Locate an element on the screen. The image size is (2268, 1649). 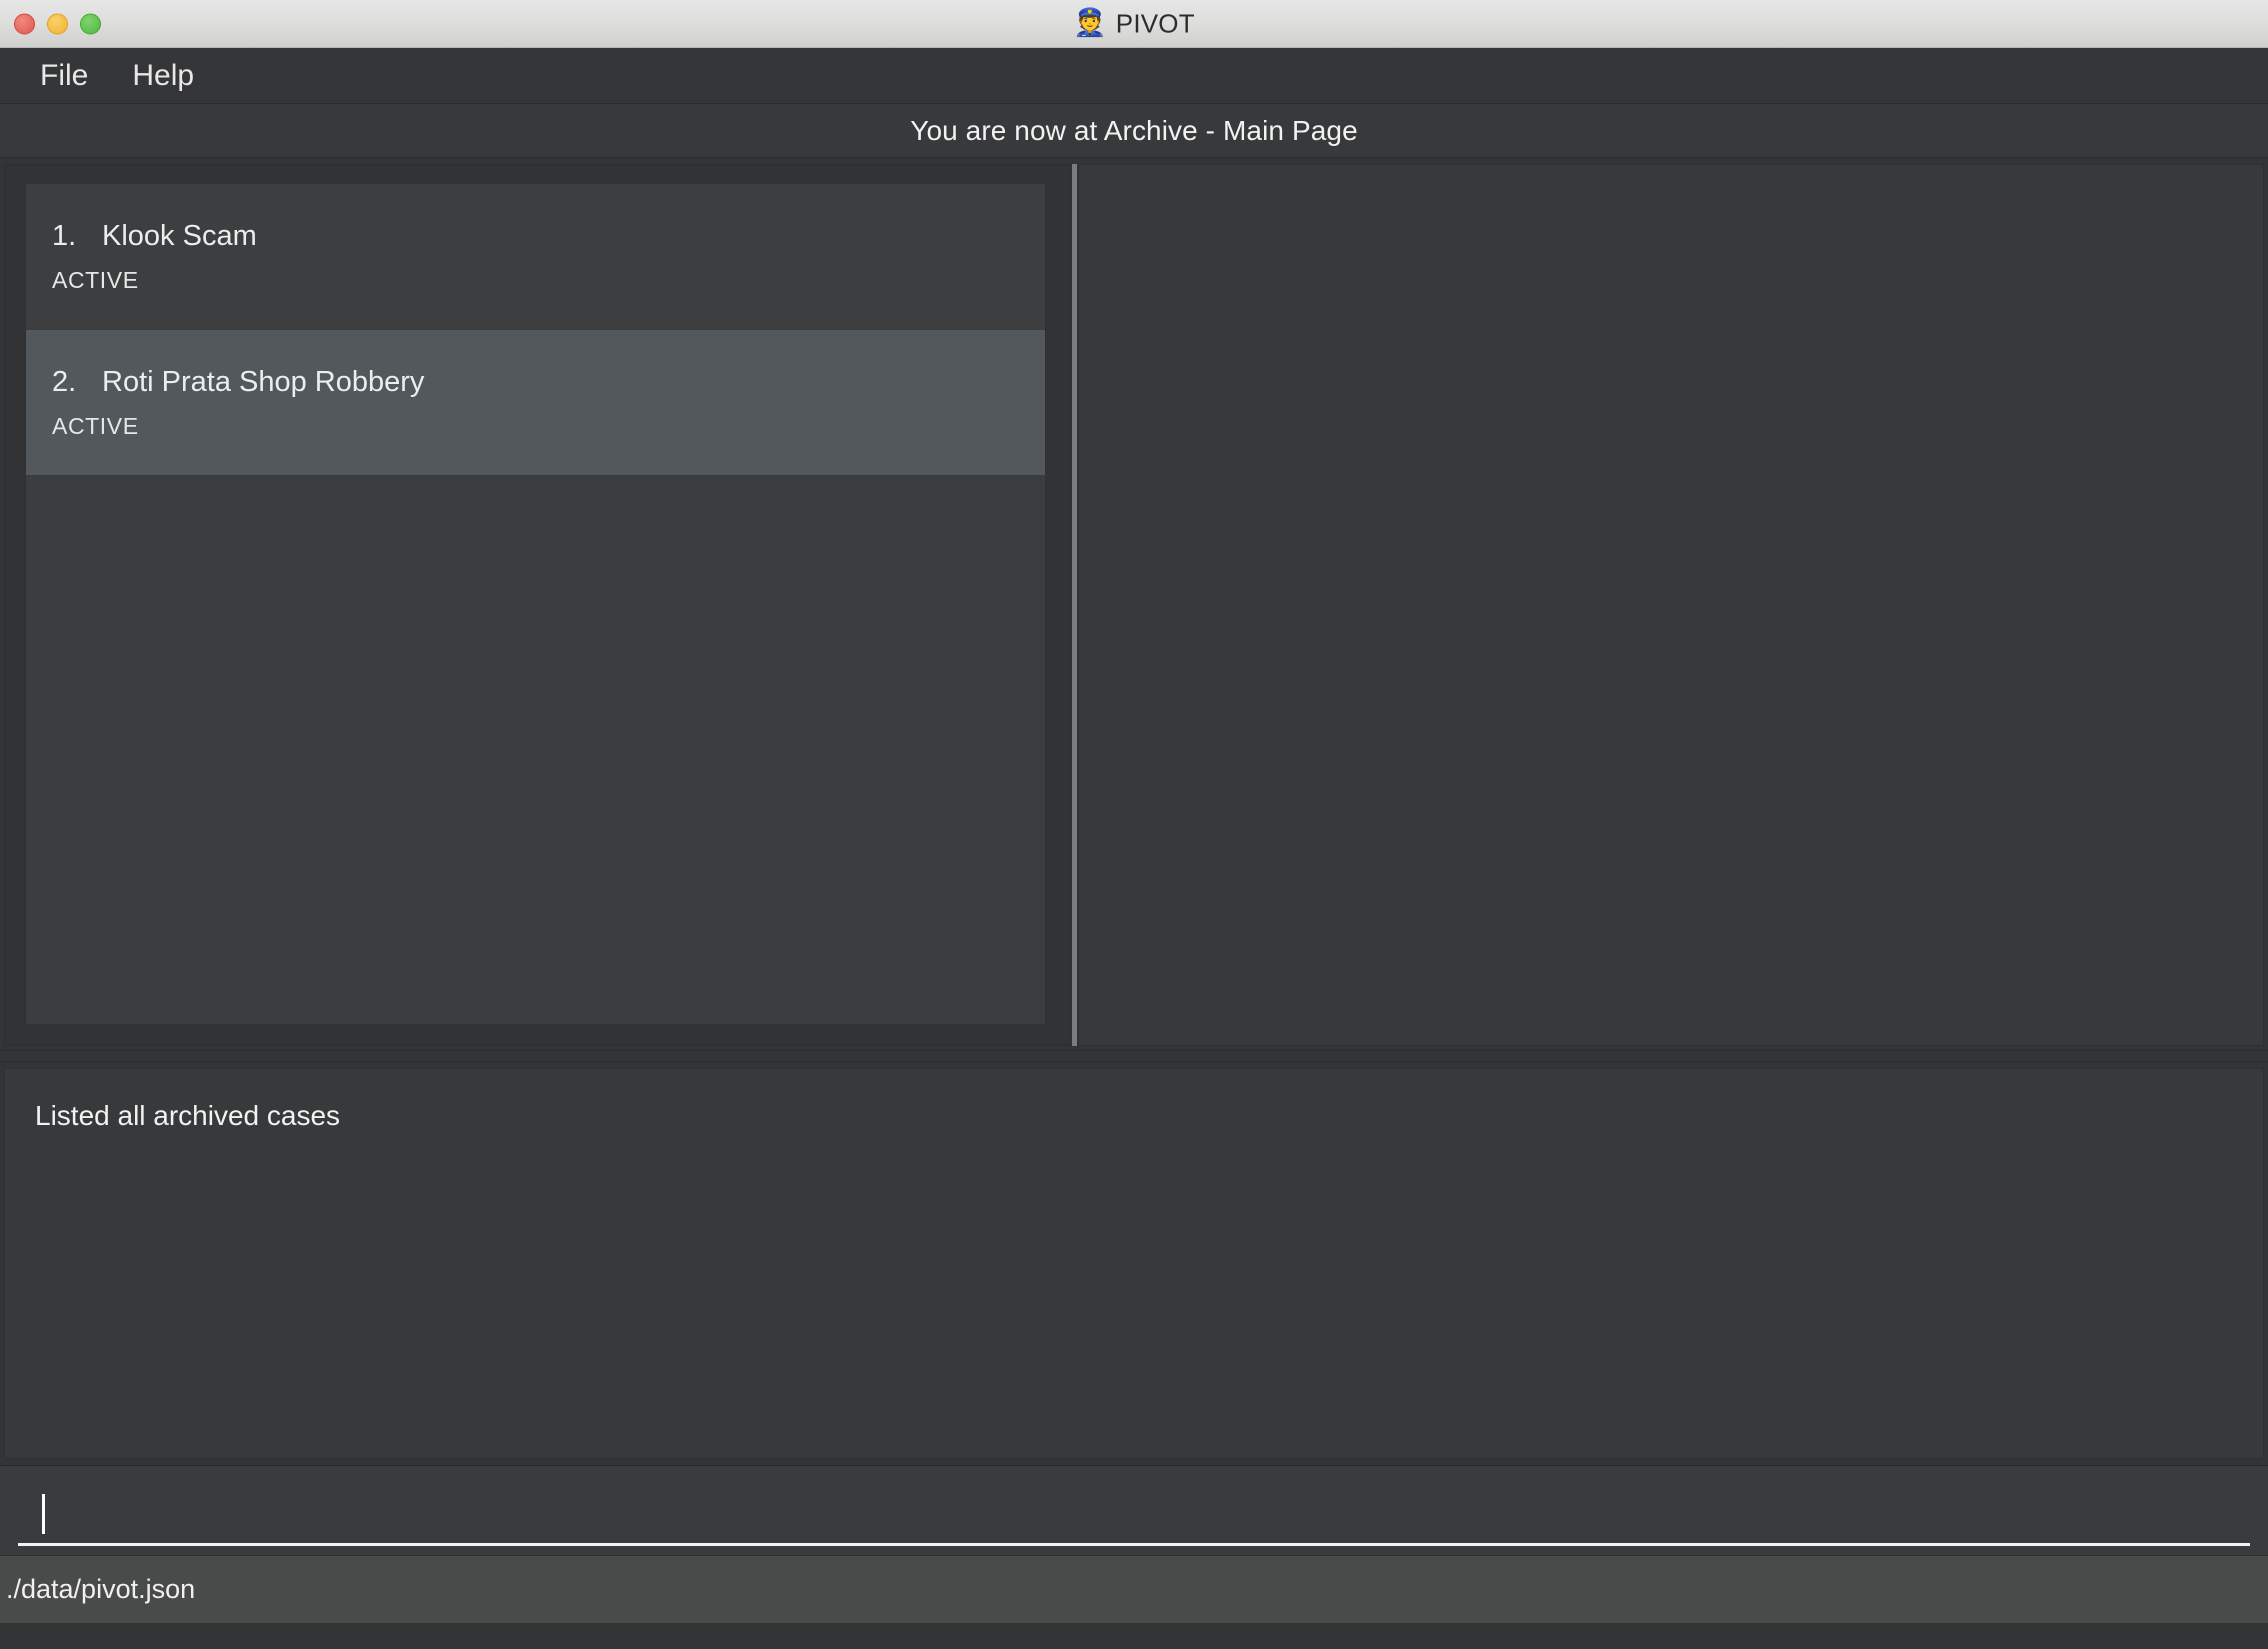
location-bar: You are now at Archive - Main Page is located at coordinates (1134, 131).